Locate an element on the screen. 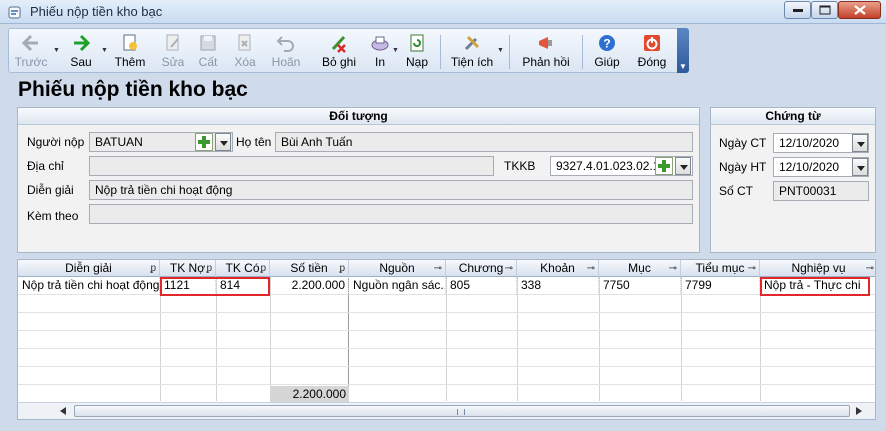 The height and width of the screenshot is (431, 886). maximize-button is located at coordinates (824, 10).